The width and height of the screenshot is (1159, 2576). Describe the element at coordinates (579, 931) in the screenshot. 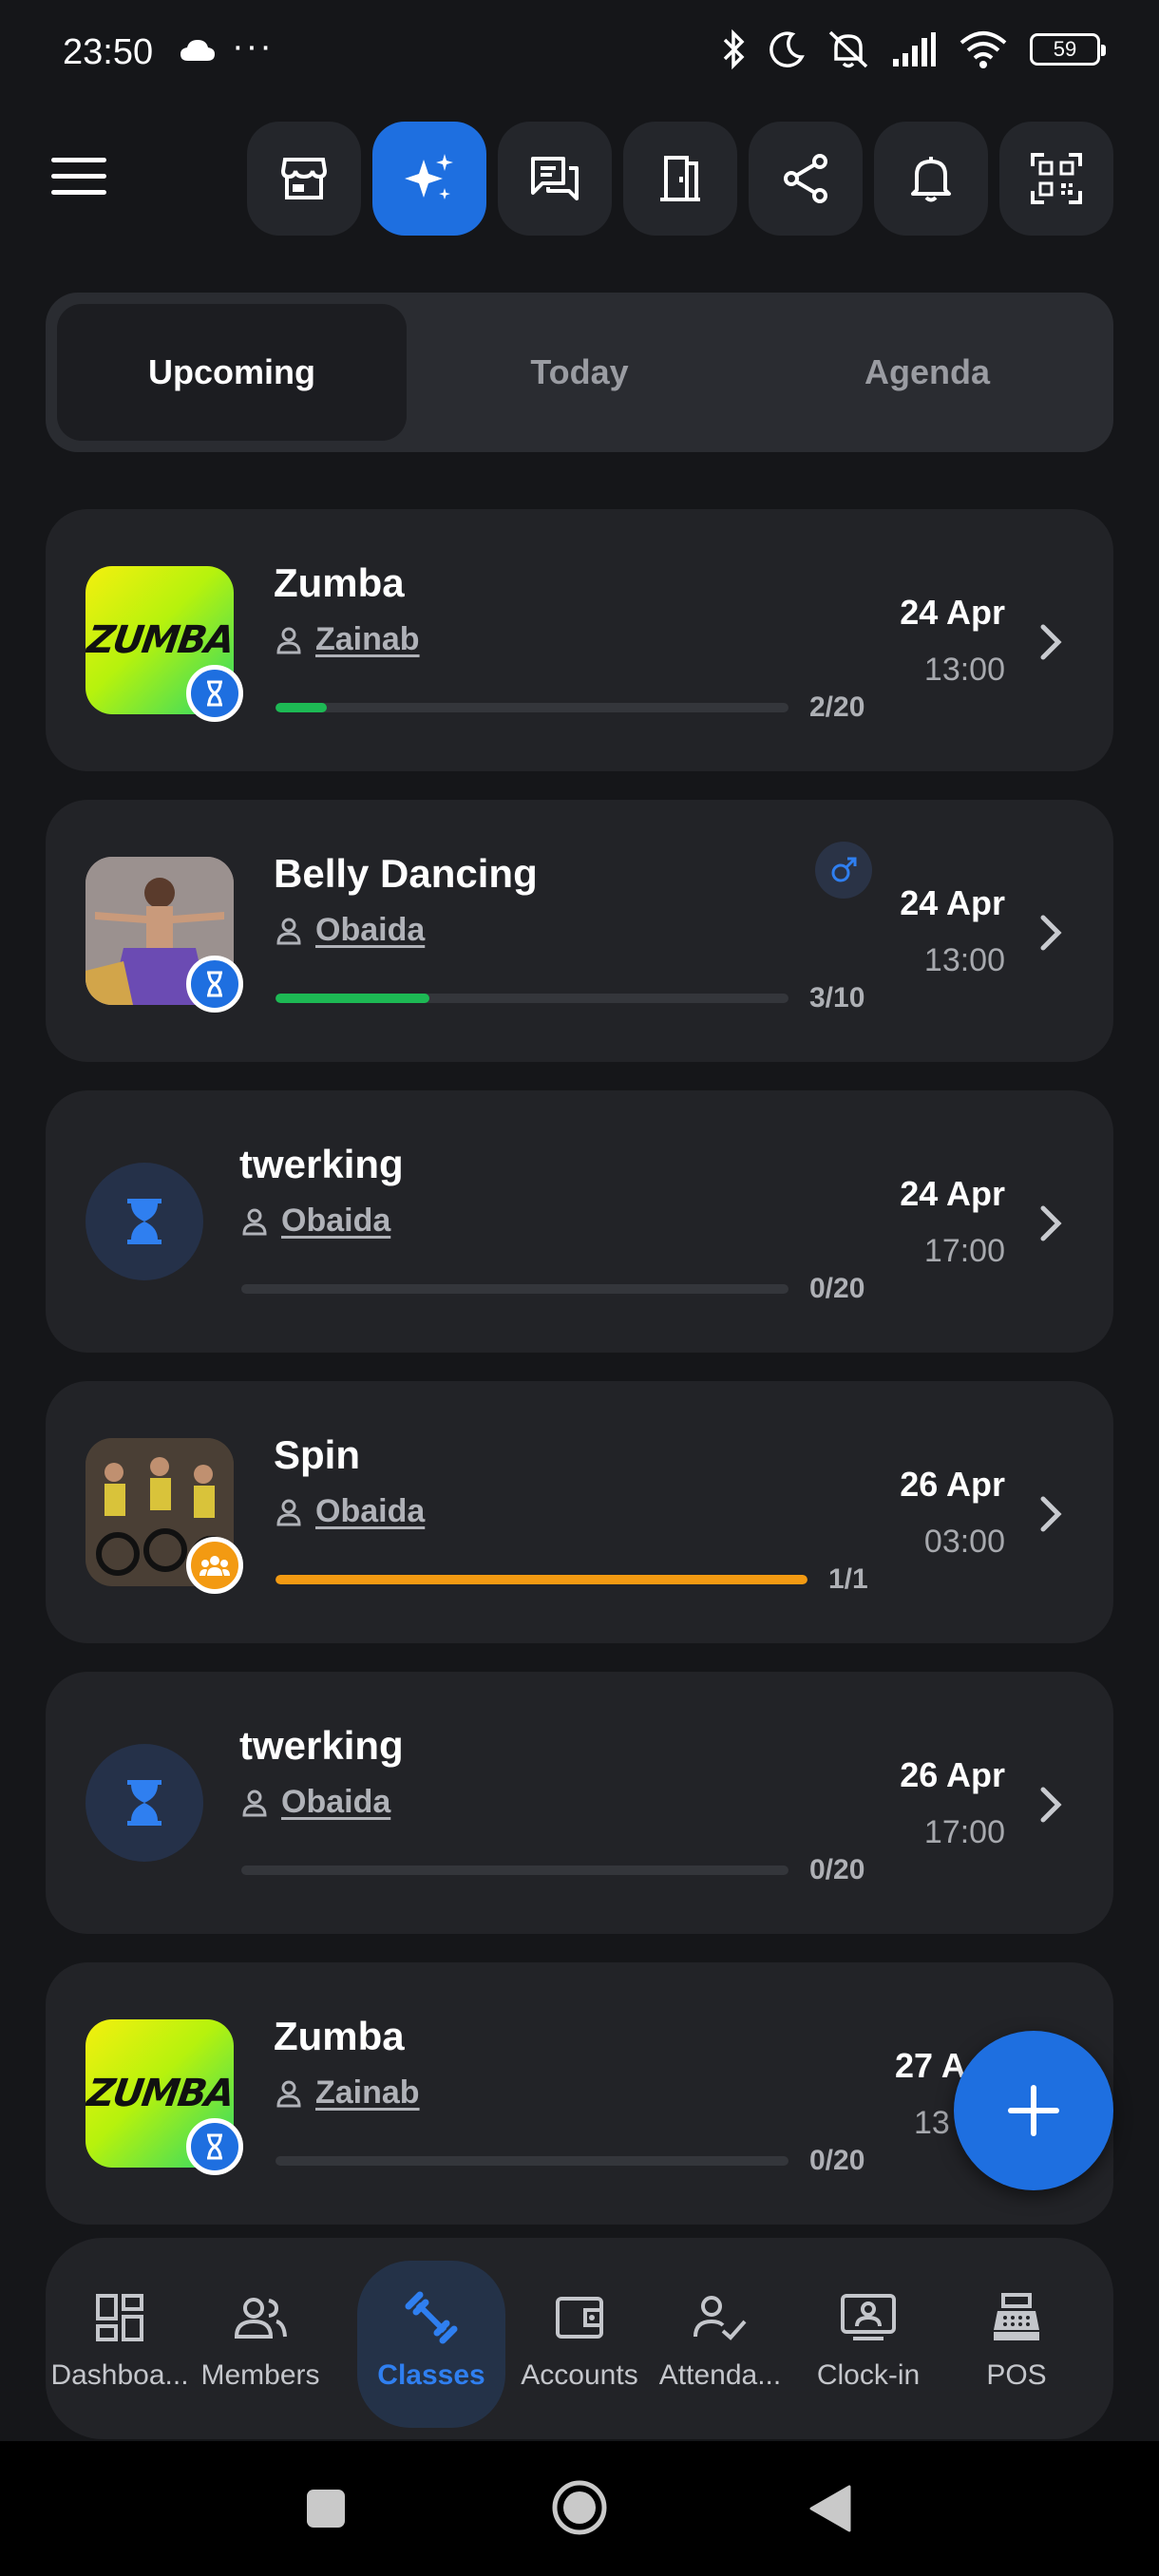

I see `class-card: Belly Dancing Obaida 3/10 24 Apr 13:00` at that location.